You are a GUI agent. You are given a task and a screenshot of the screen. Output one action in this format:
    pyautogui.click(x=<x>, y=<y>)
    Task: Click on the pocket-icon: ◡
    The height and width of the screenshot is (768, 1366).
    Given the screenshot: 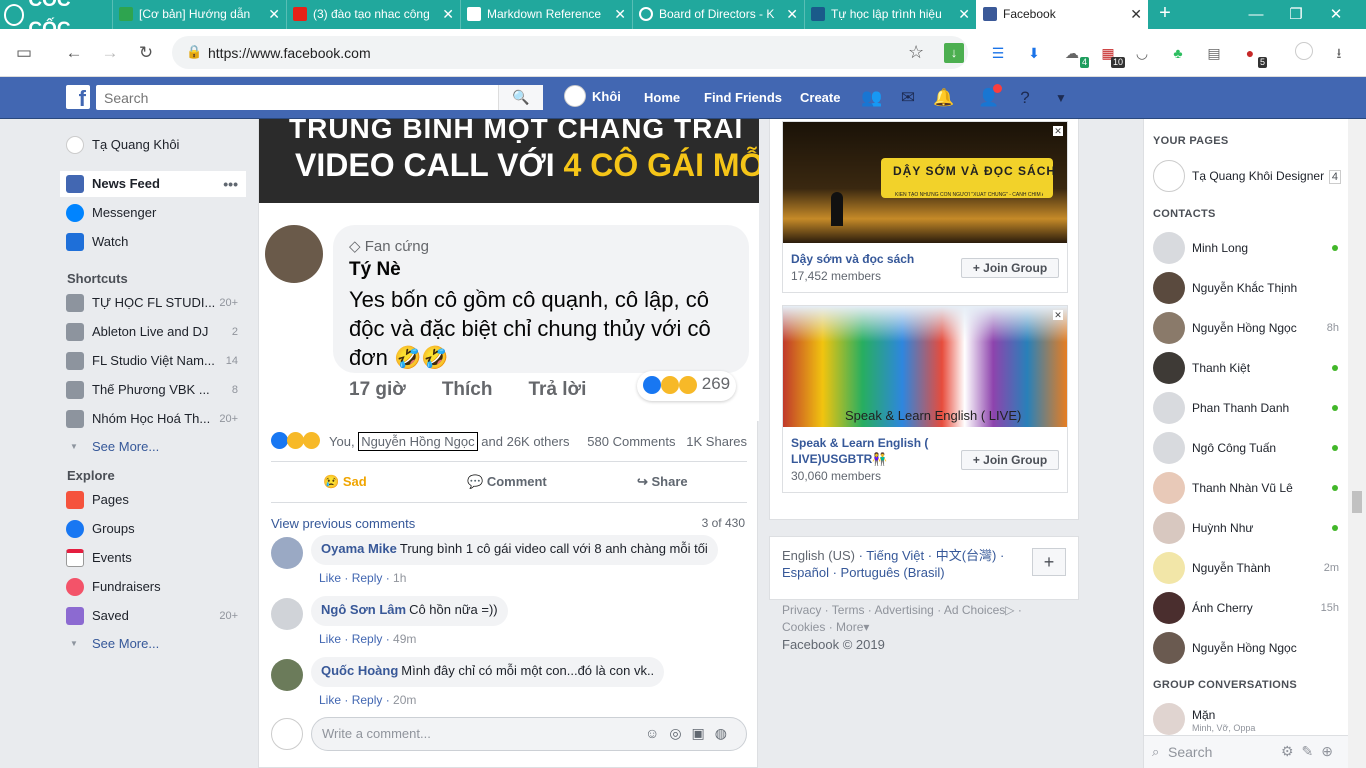 What is the action you would take?
    pyautogui.click(x=1142, y=53)
    